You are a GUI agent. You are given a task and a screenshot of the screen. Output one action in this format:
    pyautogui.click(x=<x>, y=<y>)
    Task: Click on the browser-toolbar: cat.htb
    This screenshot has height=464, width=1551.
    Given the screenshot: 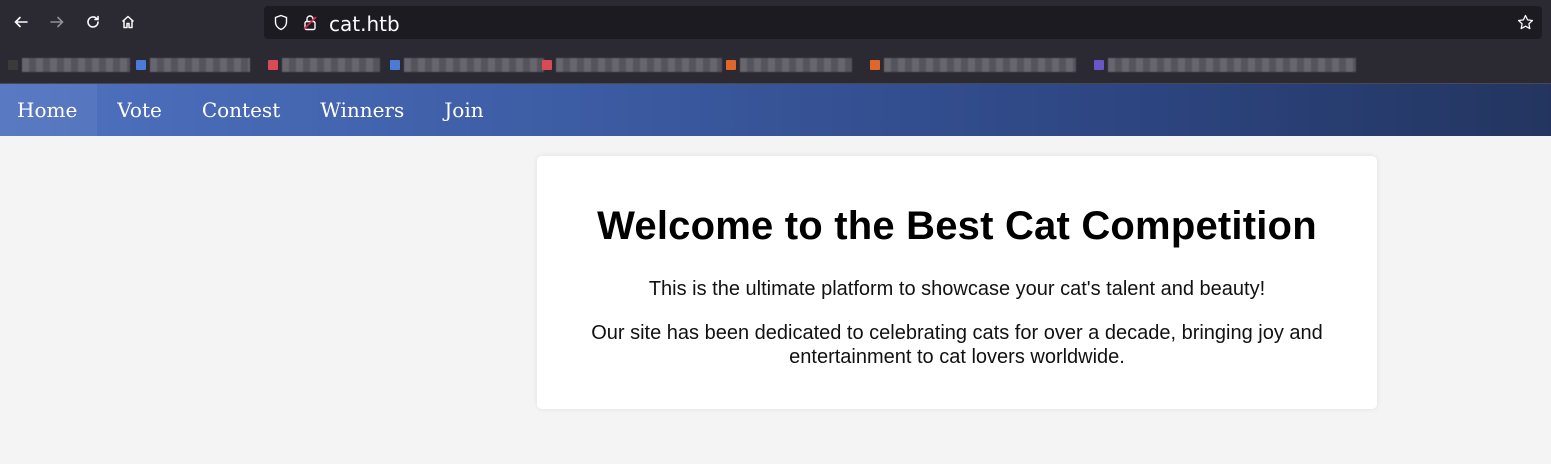 What is the action you would take?
    pyautogui.click(x=775, y=22)
    